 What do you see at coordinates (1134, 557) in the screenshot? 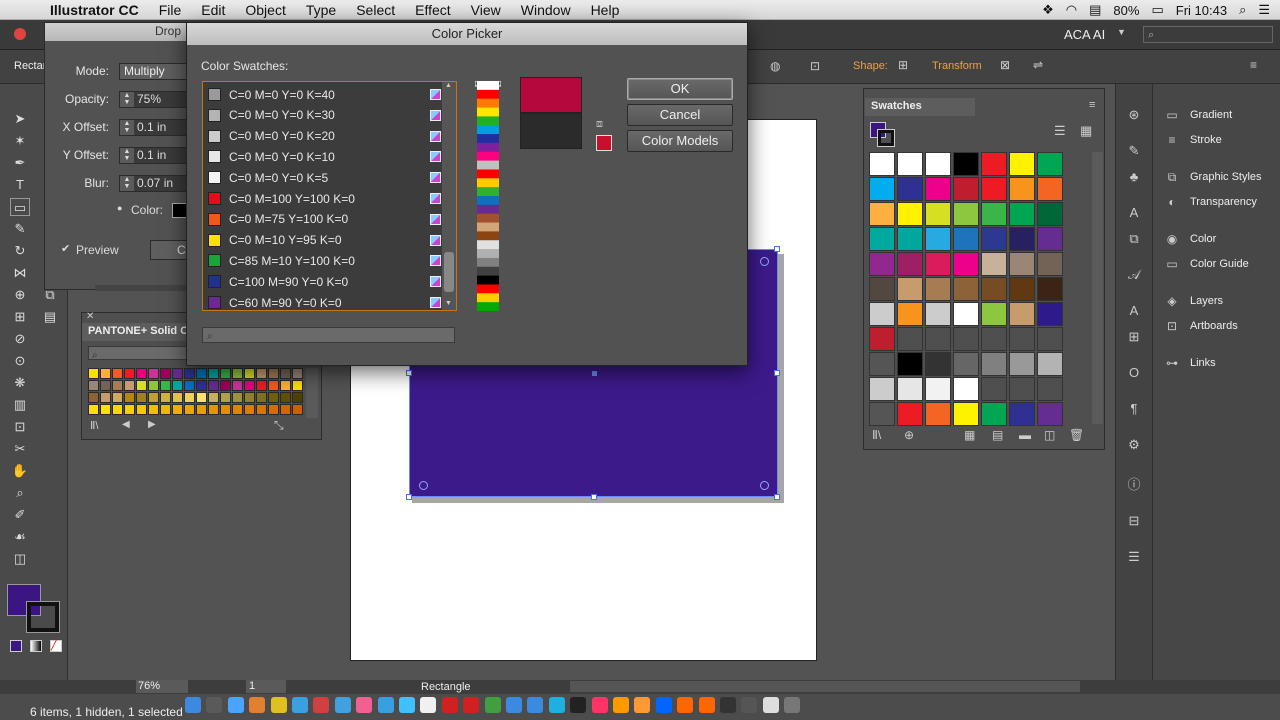
I see `align-objects-icon: ☰` at bounding box center [1134, 557].